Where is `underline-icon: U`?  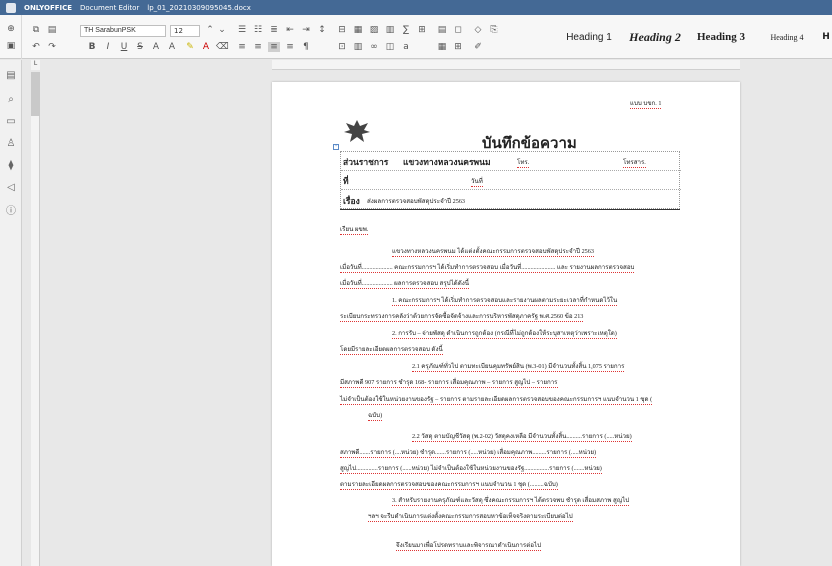 underline-icon: U is located at coordinates (124, 47).